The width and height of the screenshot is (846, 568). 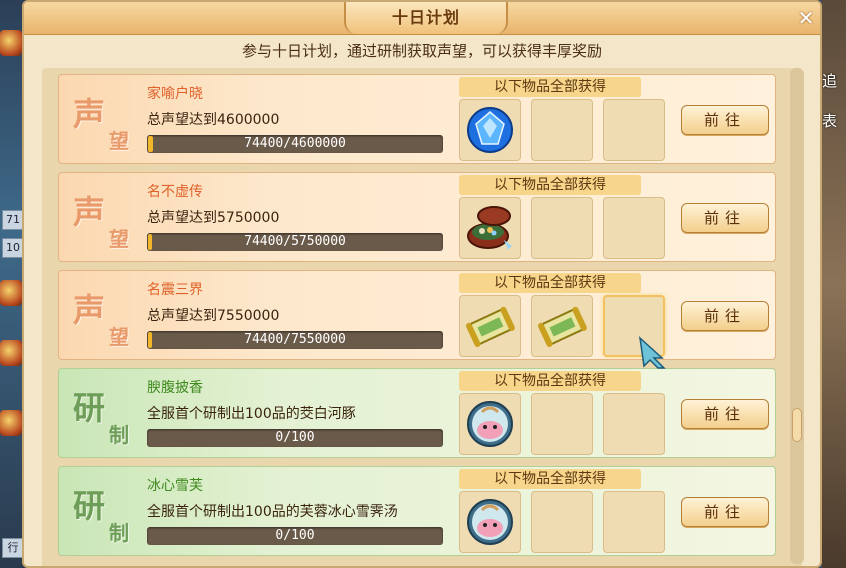 I want to click on bg-chip: 10, so click(x=13, y=248).